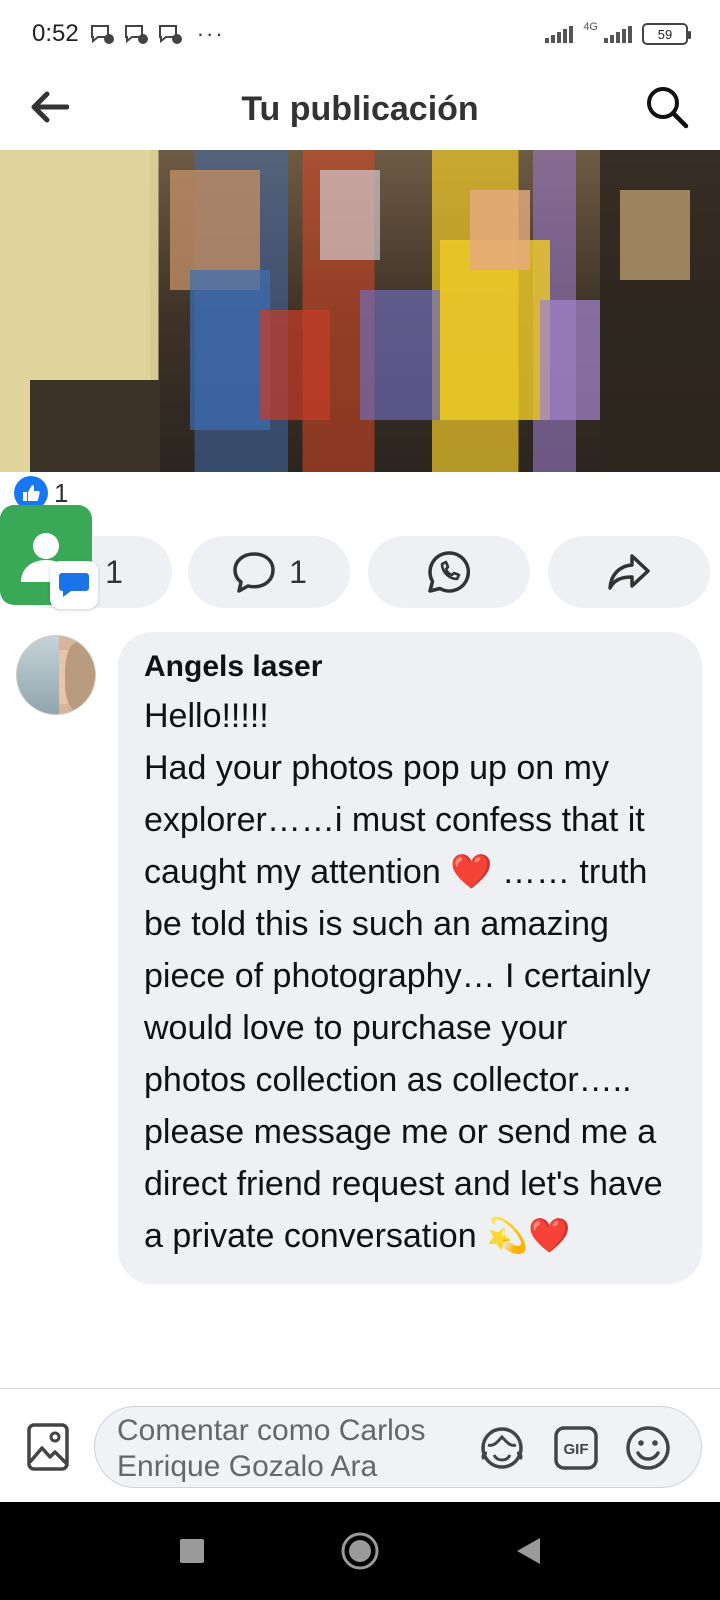 The image size is (720, 1600). What do you see at coordinates (210, 33) in the screenshot?
I see `status-overflow: ···` at bounding box center [210, 33].